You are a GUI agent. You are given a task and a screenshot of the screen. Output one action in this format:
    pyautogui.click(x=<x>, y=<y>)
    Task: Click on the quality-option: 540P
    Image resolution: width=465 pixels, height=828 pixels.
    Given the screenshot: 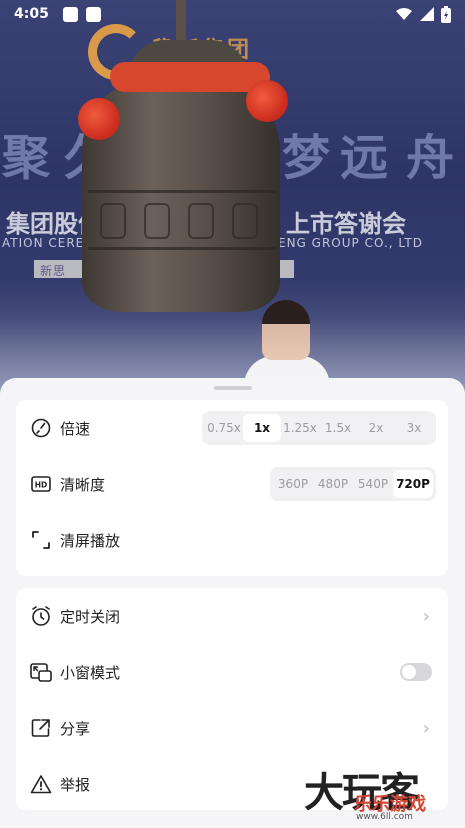 What is the action you would take?
    pyautogui.click(x=373, y=484)
    